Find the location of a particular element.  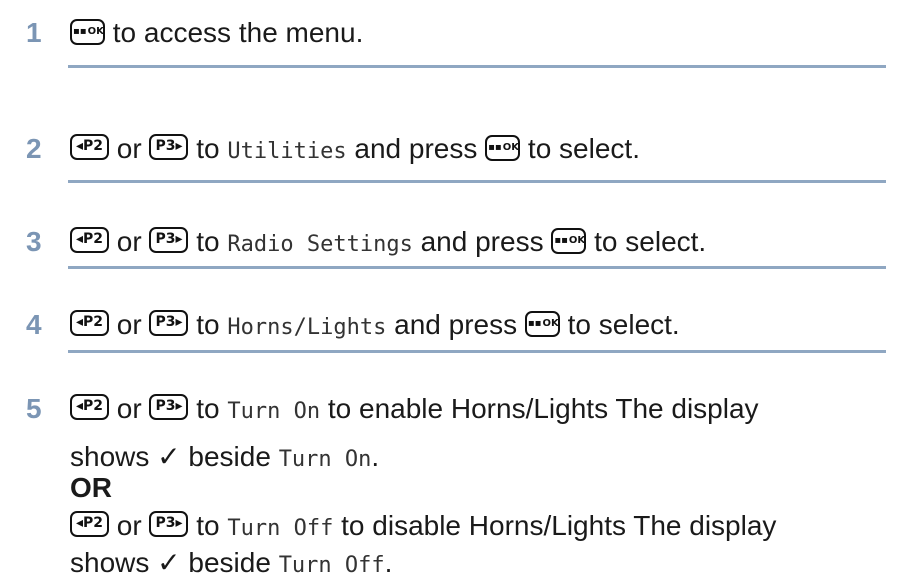

step-number: 4 is located at coordinates (34, 324).